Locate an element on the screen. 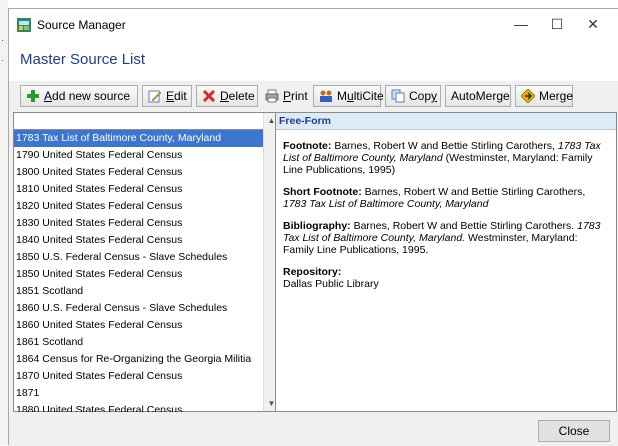  add-new-source-button: Add new source is located at coordinates (79, 96).